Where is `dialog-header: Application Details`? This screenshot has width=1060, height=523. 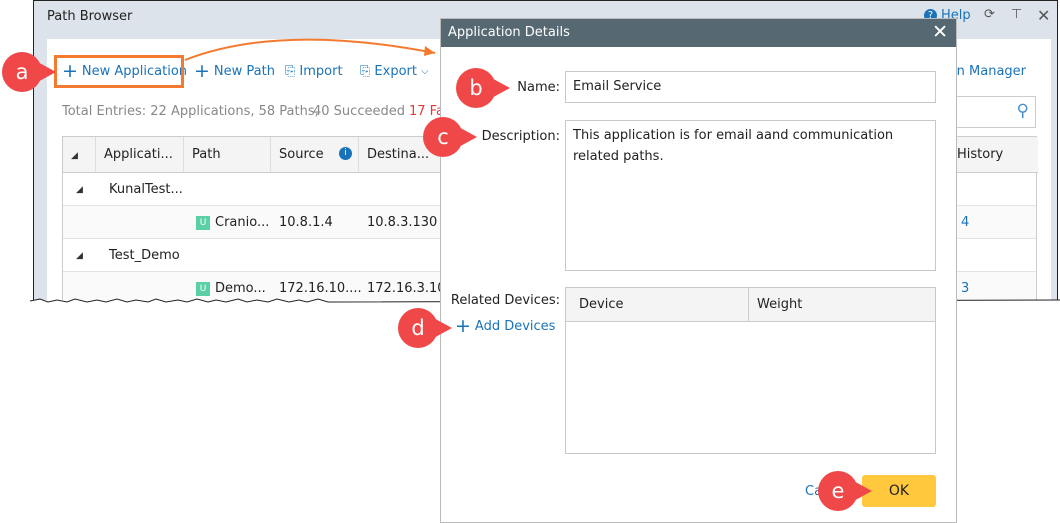
dialog-header: Application Details is located at coordinates (698, 33).